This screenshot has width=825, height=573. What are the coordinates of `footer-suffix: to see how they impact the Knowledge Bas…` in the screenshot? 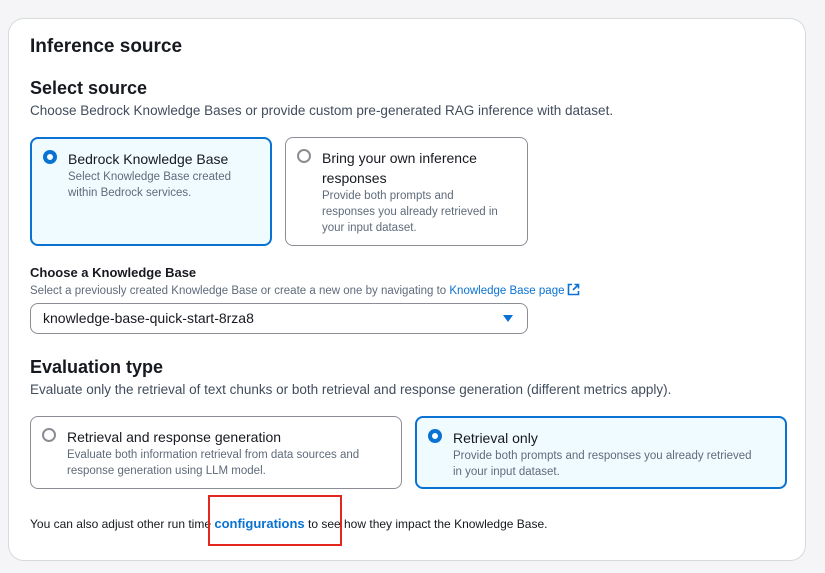 It's located at (427, 524).